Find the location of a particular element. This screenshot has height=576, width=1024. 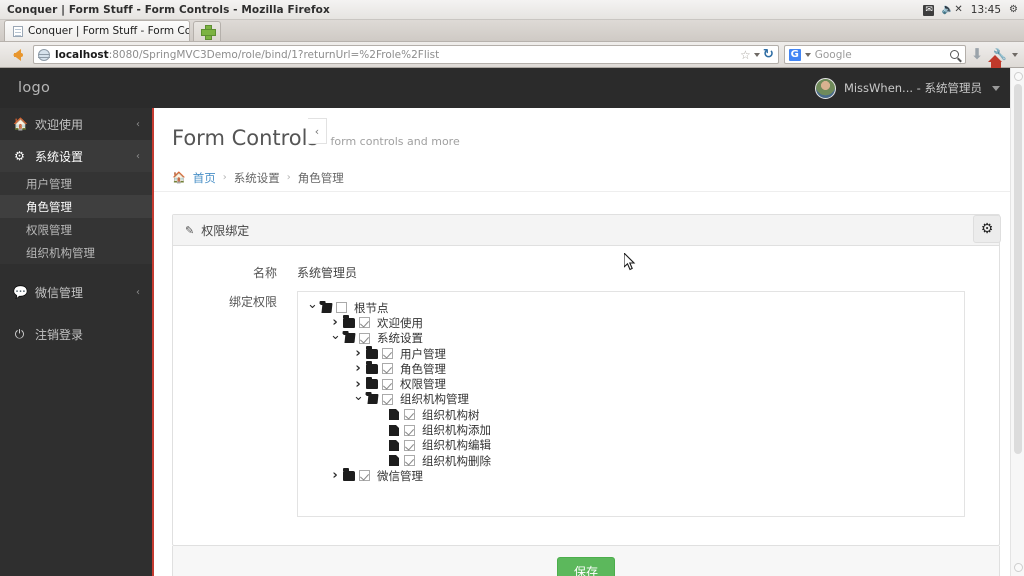

page-settings-button: ⚙ is located at coordinates (987, 229).